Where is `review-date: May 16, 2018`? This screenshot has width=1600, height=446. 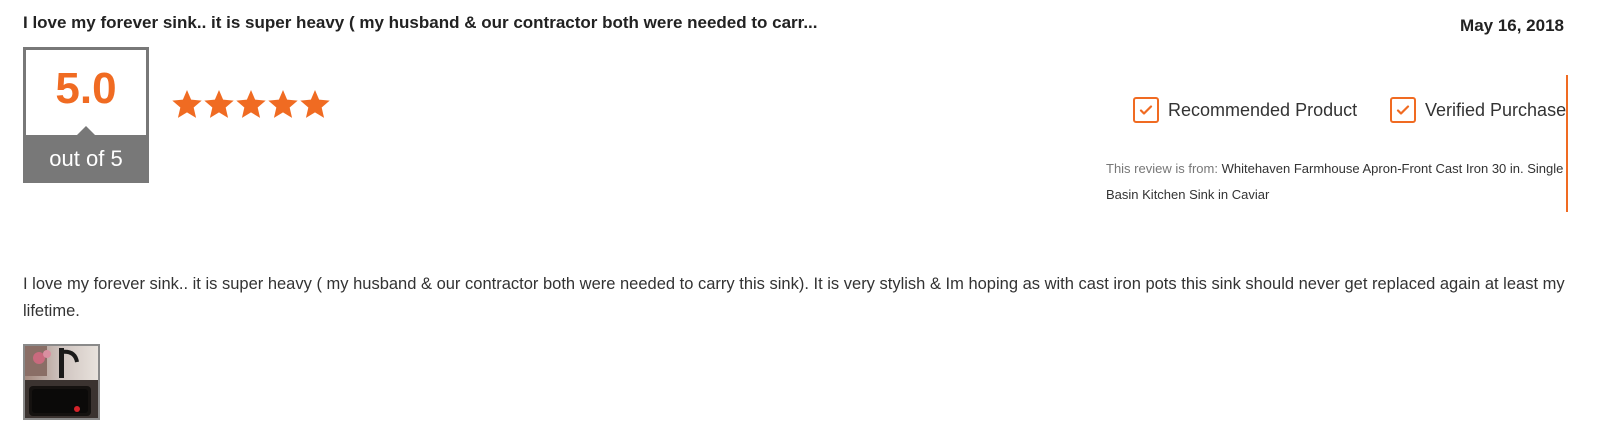
review-date: May 16, 2018 is located at coordinates (1512, 25).